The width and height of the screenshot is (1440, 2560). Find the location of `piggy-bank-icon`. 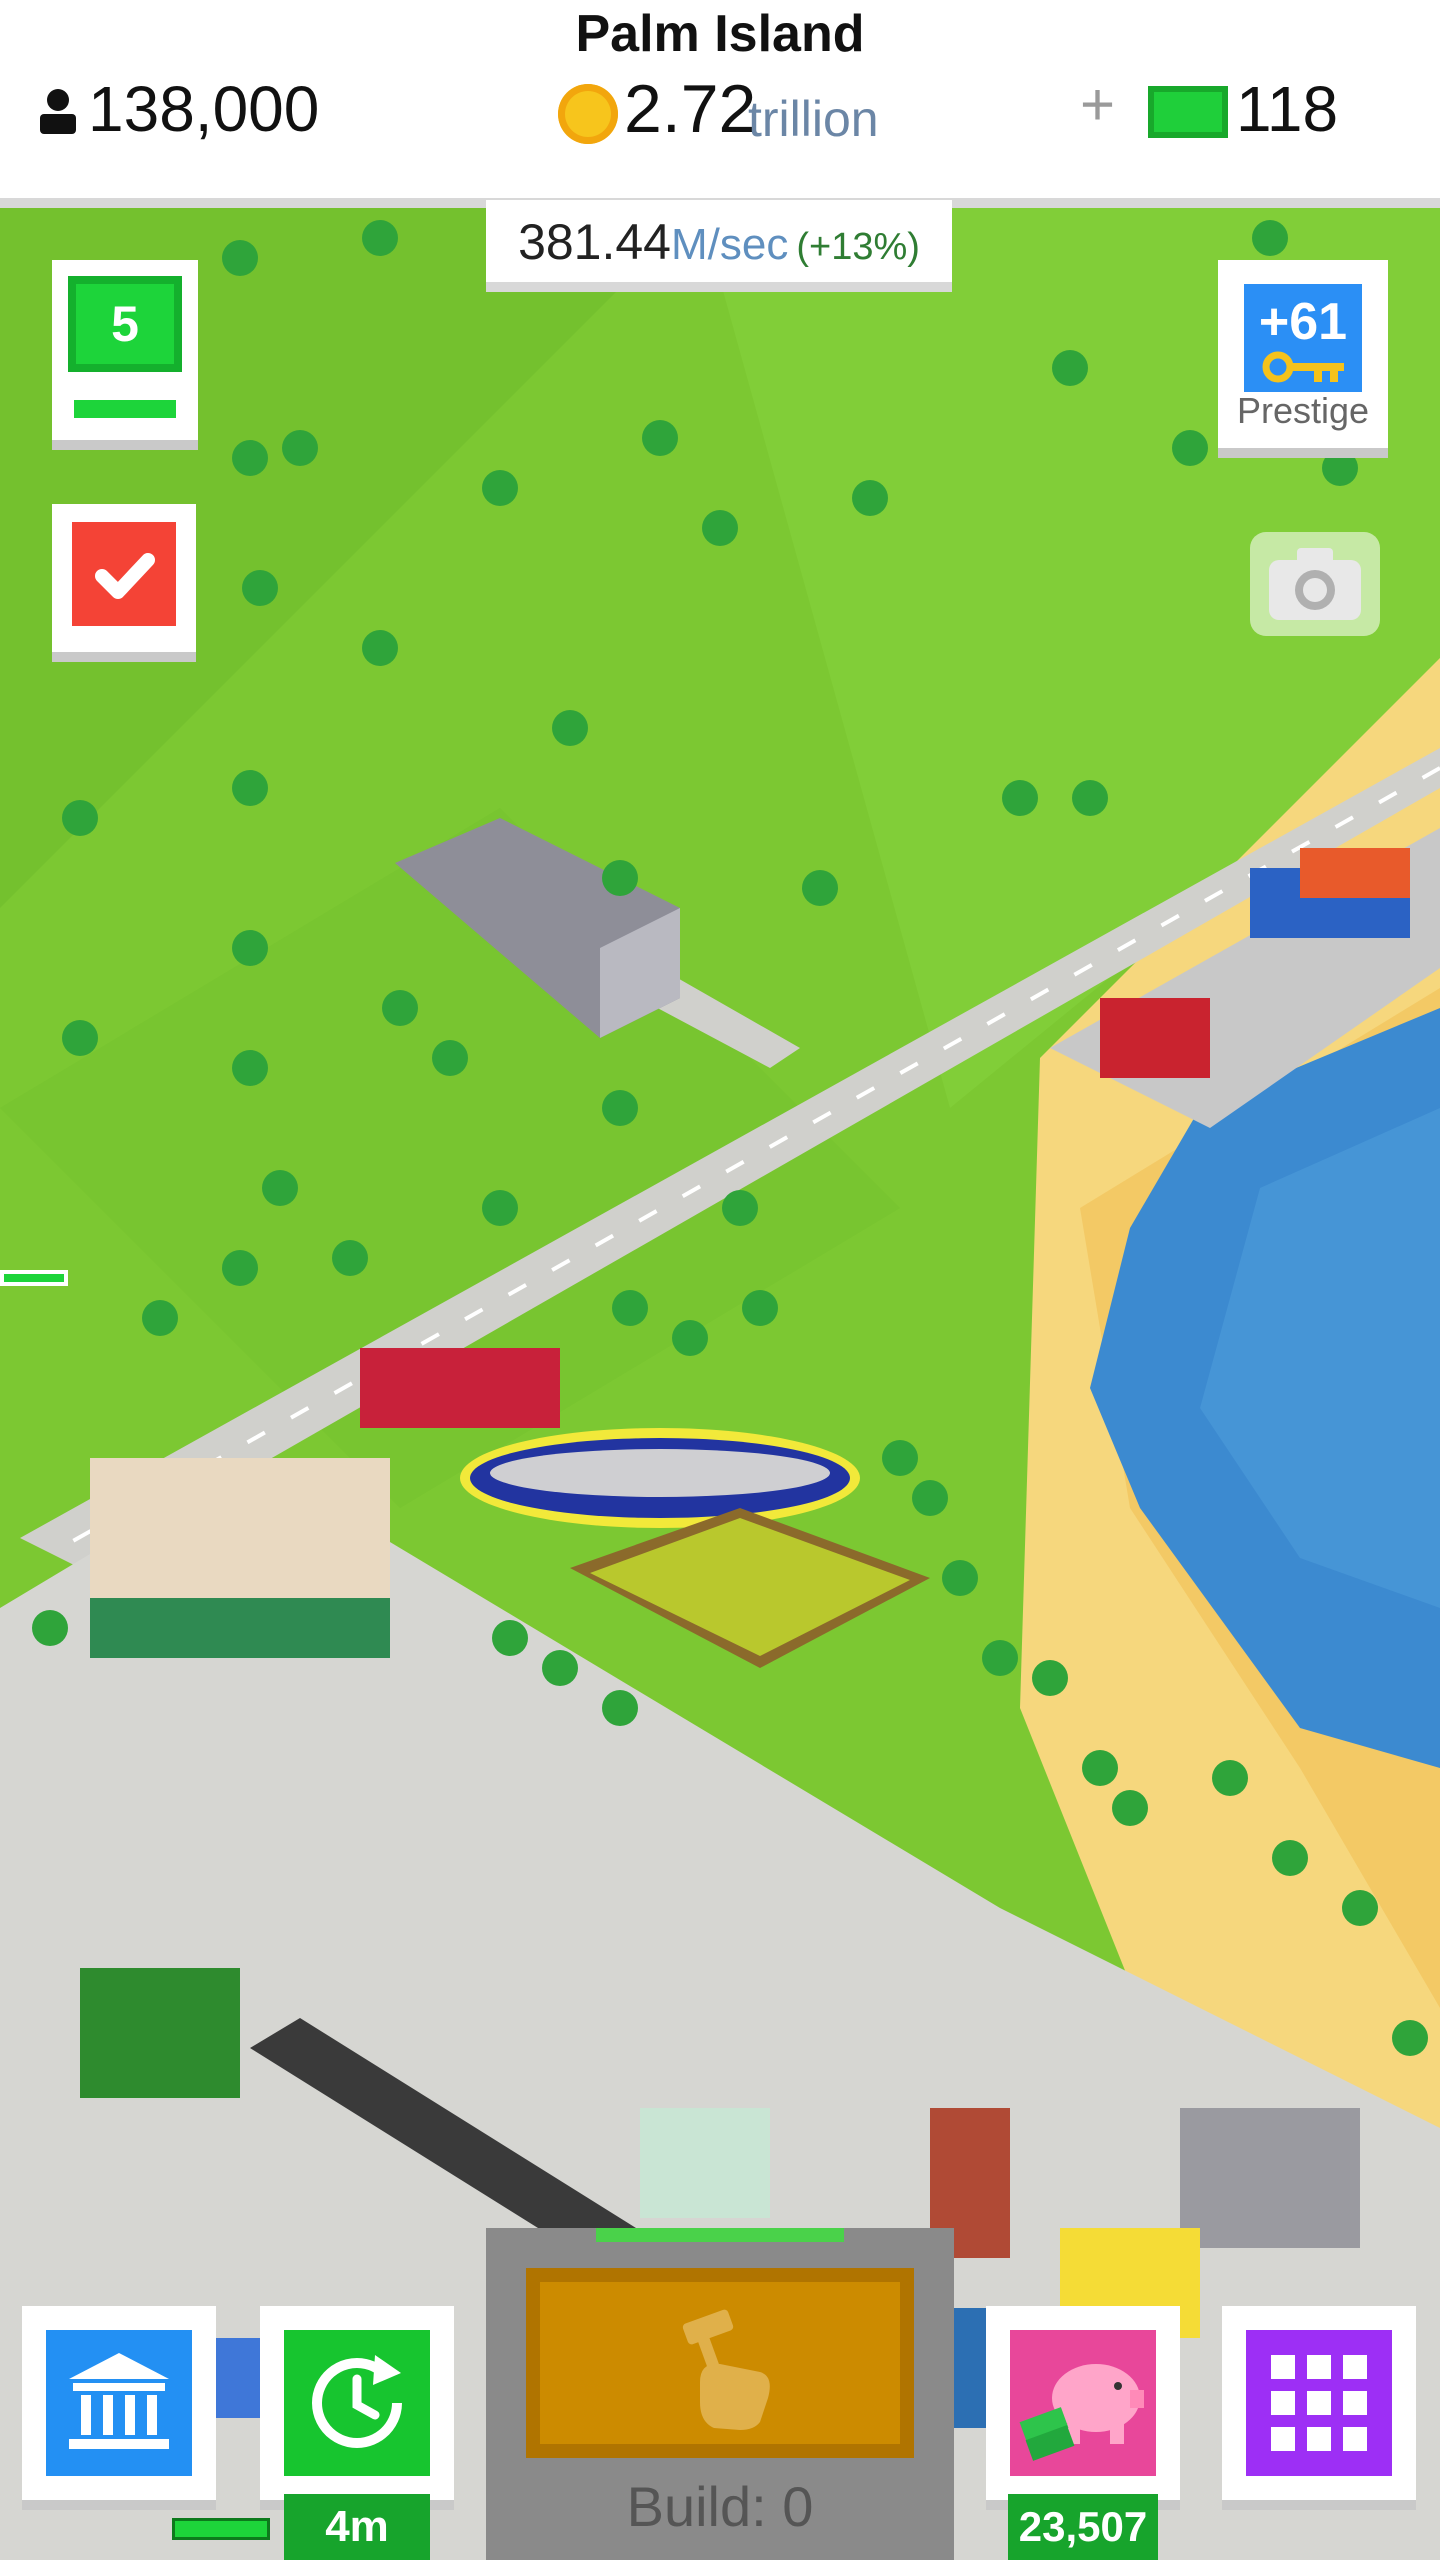

piggy-bank-icon is located at coordinates (1081, 2412).